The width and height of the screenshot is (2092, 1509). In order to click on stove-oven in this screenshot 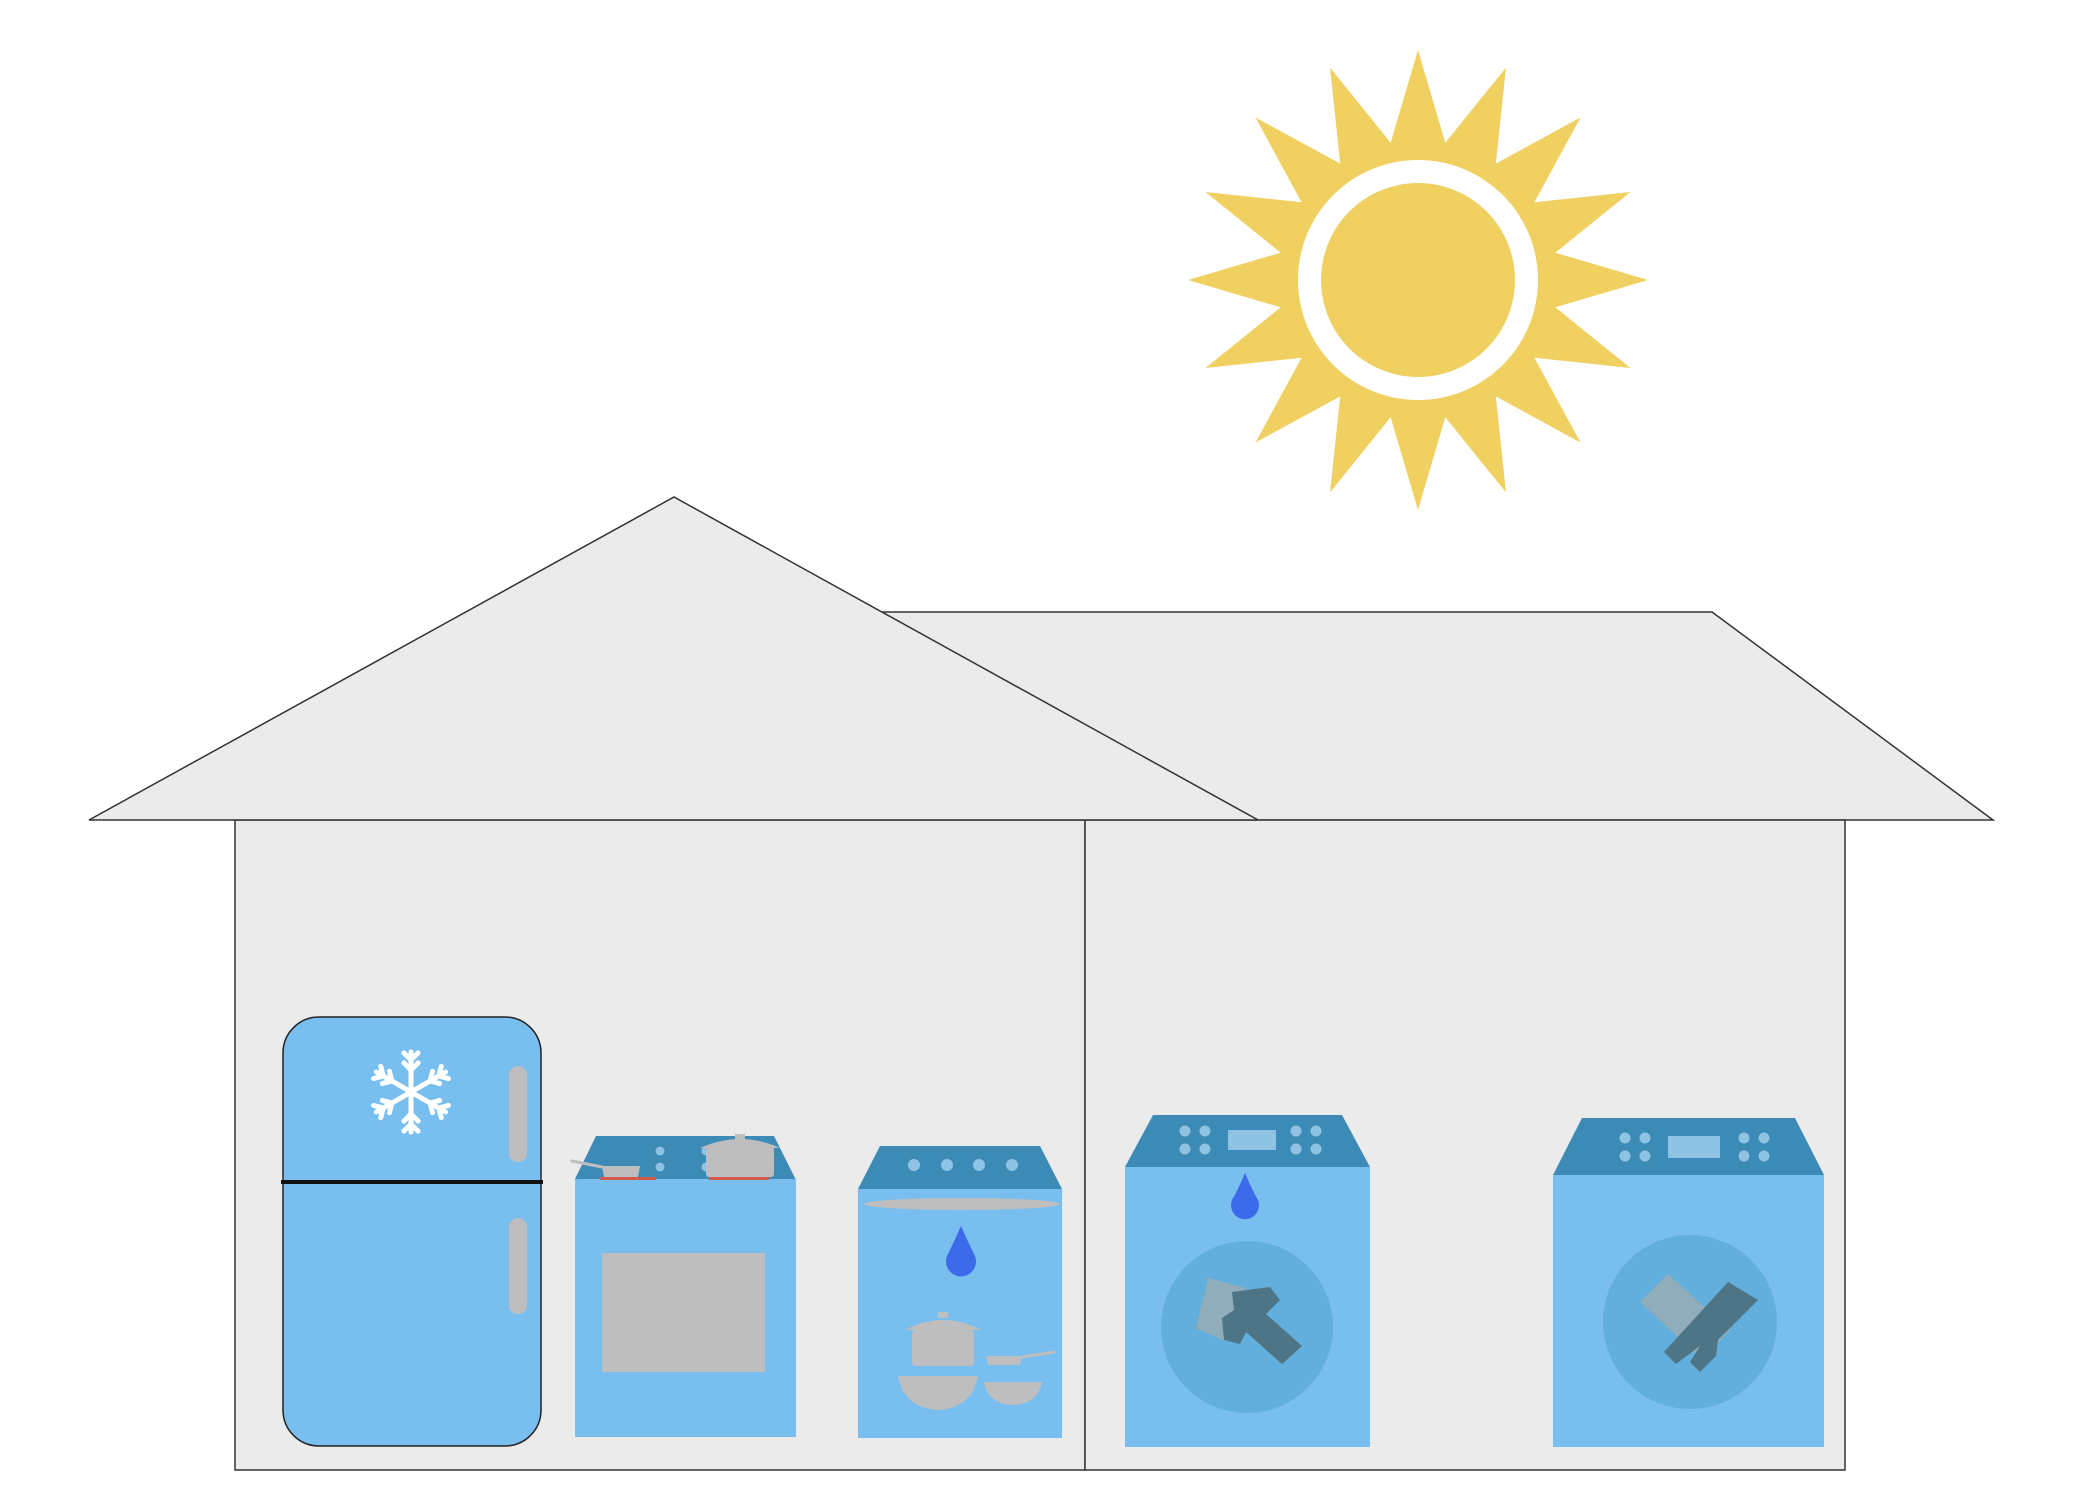, I will do `click(683, 1285)`.